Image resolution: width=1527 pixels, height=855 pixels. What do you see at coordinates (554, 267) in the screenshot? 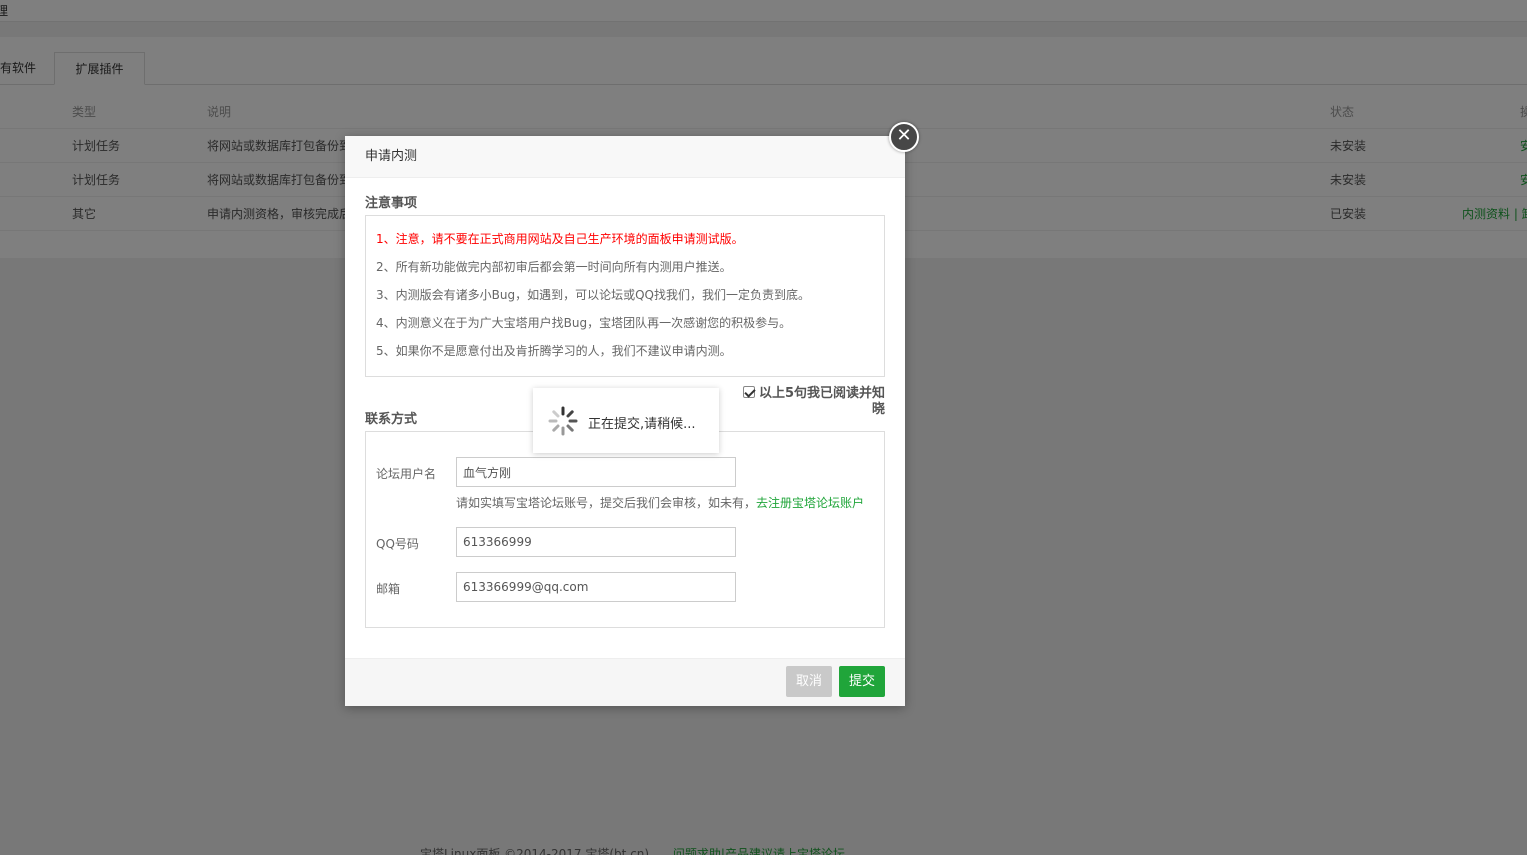
I see `notice-item: 2、所有新功能做完内部初审后都会第一时间向所有内测用户推送。` at bounding box center [554, 267].